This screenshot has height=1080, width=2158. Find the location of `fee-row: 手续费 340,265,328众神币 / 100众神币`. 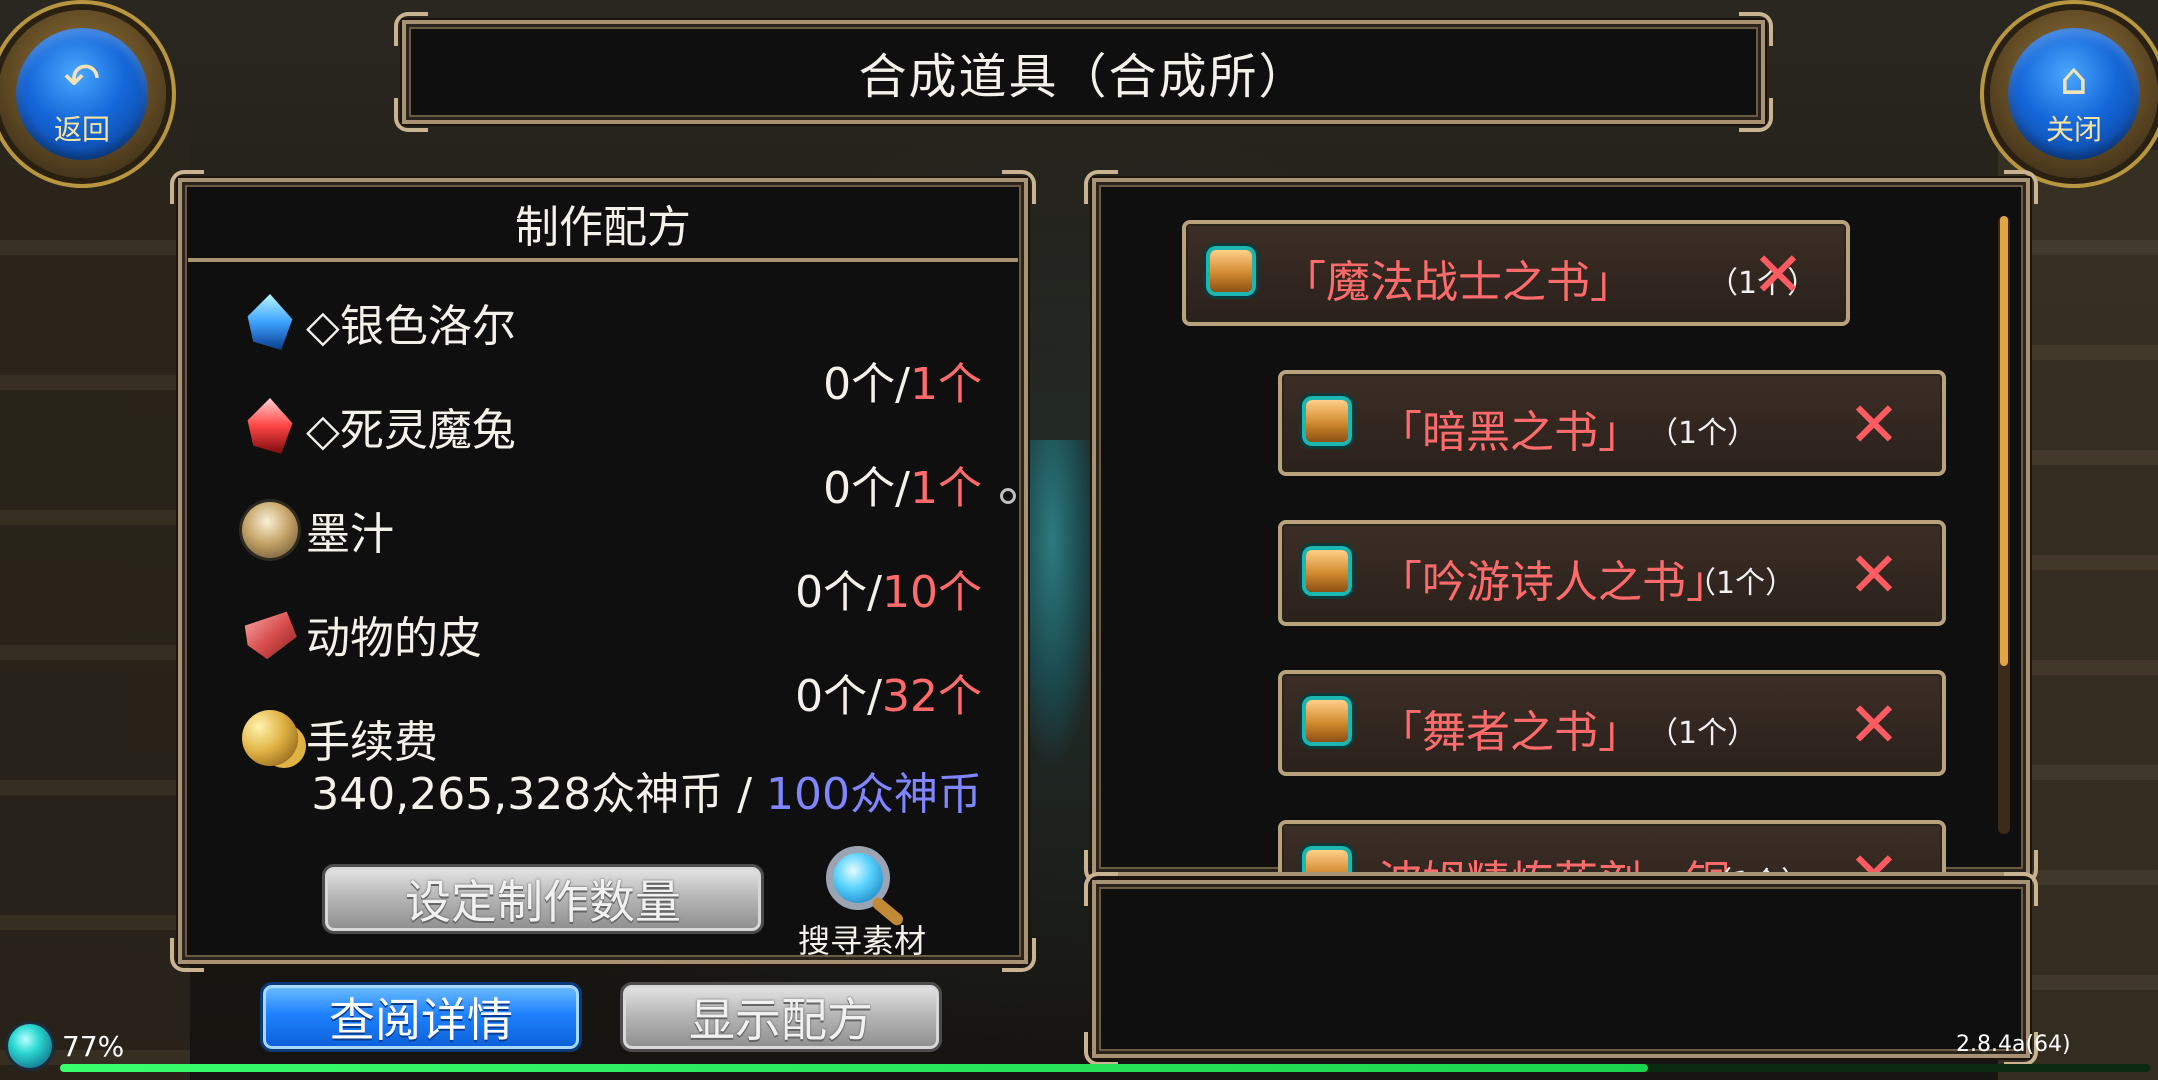

fee-row: 手续费 340,265,328众神币 / 100众神币 is located at coordinates (612, 763).